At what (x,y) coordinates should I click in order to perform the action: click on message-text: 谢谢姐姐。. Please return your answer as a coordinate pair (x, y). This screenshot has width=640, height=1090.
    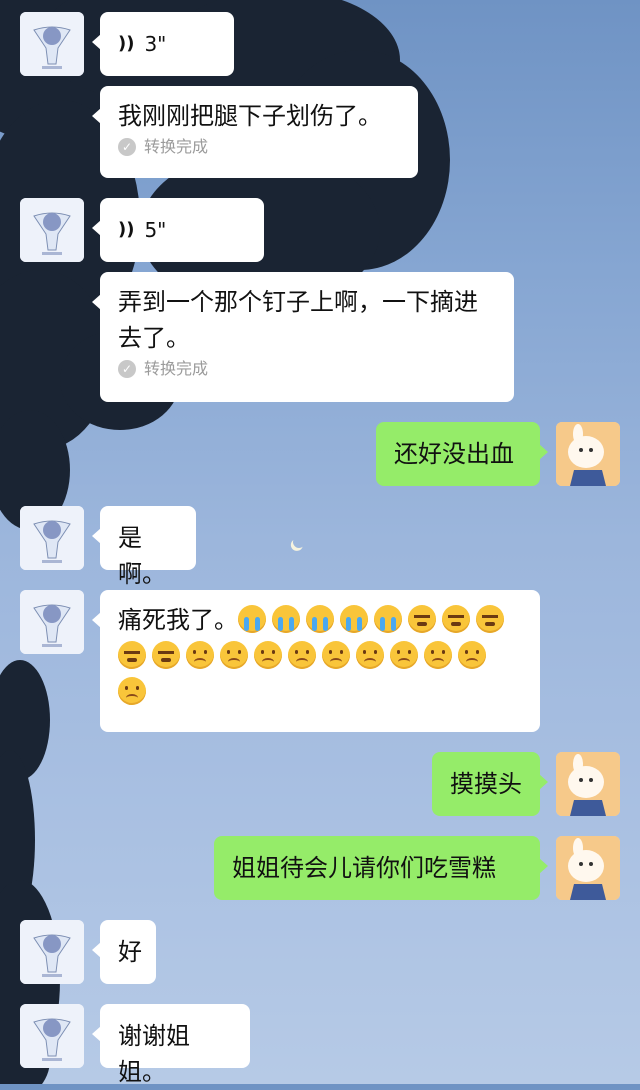
    Looking at the image, I should click on (154, 1054).